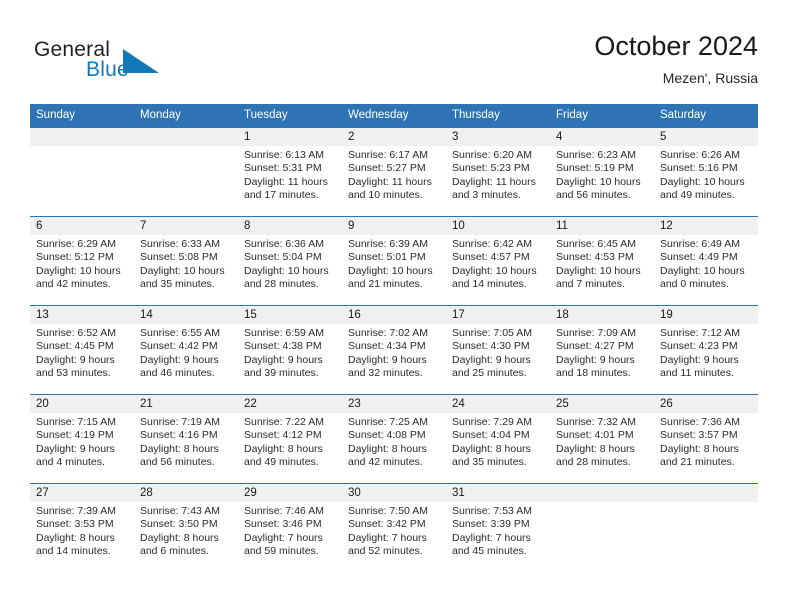 This screenshot has height=612, width=792. I want to click on sunset-time: Sunset: 4:45 PM, so click(75, 346).